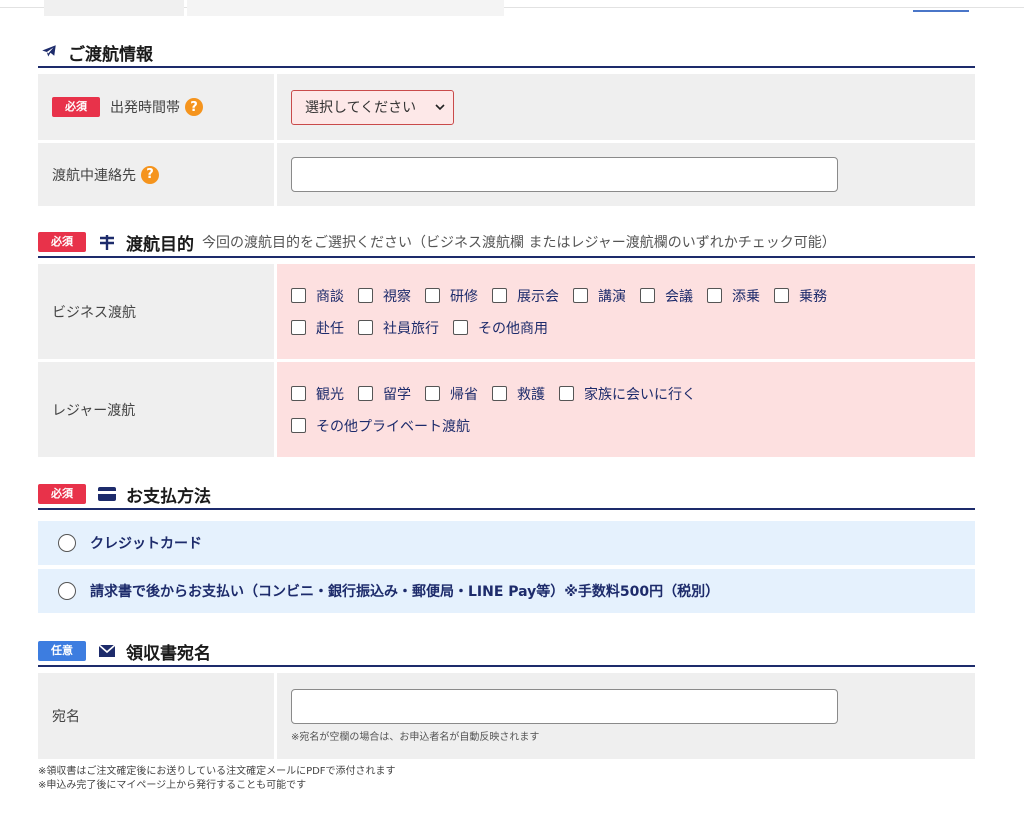 This screenshot has height=813, width=1024. I want to click on departure-select-value: 選択してください, so click(361, 108).